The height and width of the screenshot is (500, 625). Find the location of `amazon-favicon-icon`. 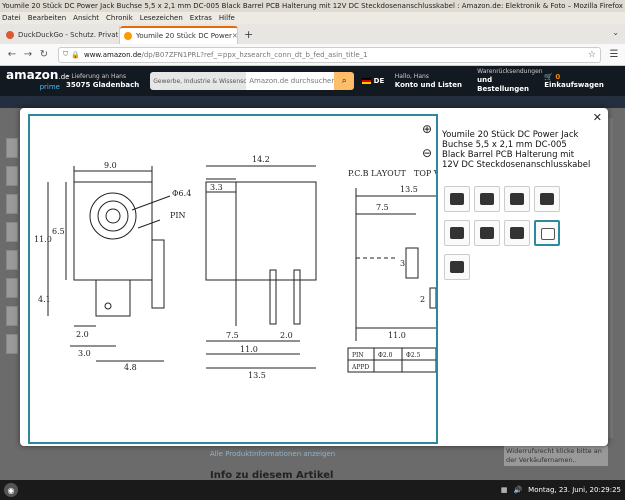

amazon-favicon-icon is located at coordinates (128, 36).